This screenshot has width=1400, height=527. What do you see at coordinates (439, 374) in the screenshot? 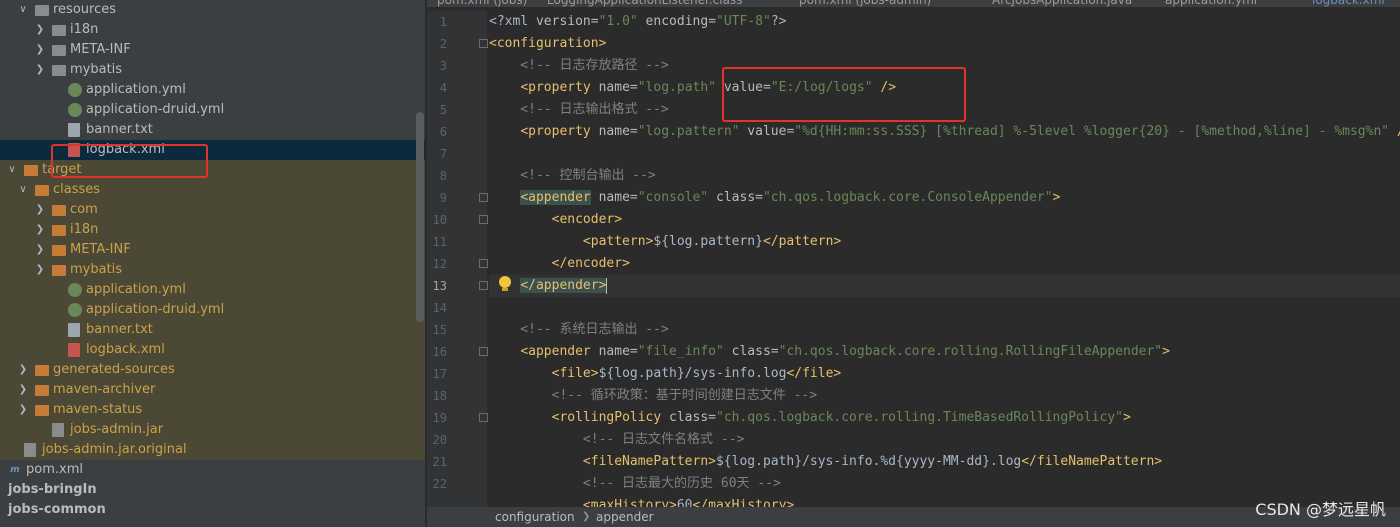
I see `line-number: 17` at bounding box center [439, 374].